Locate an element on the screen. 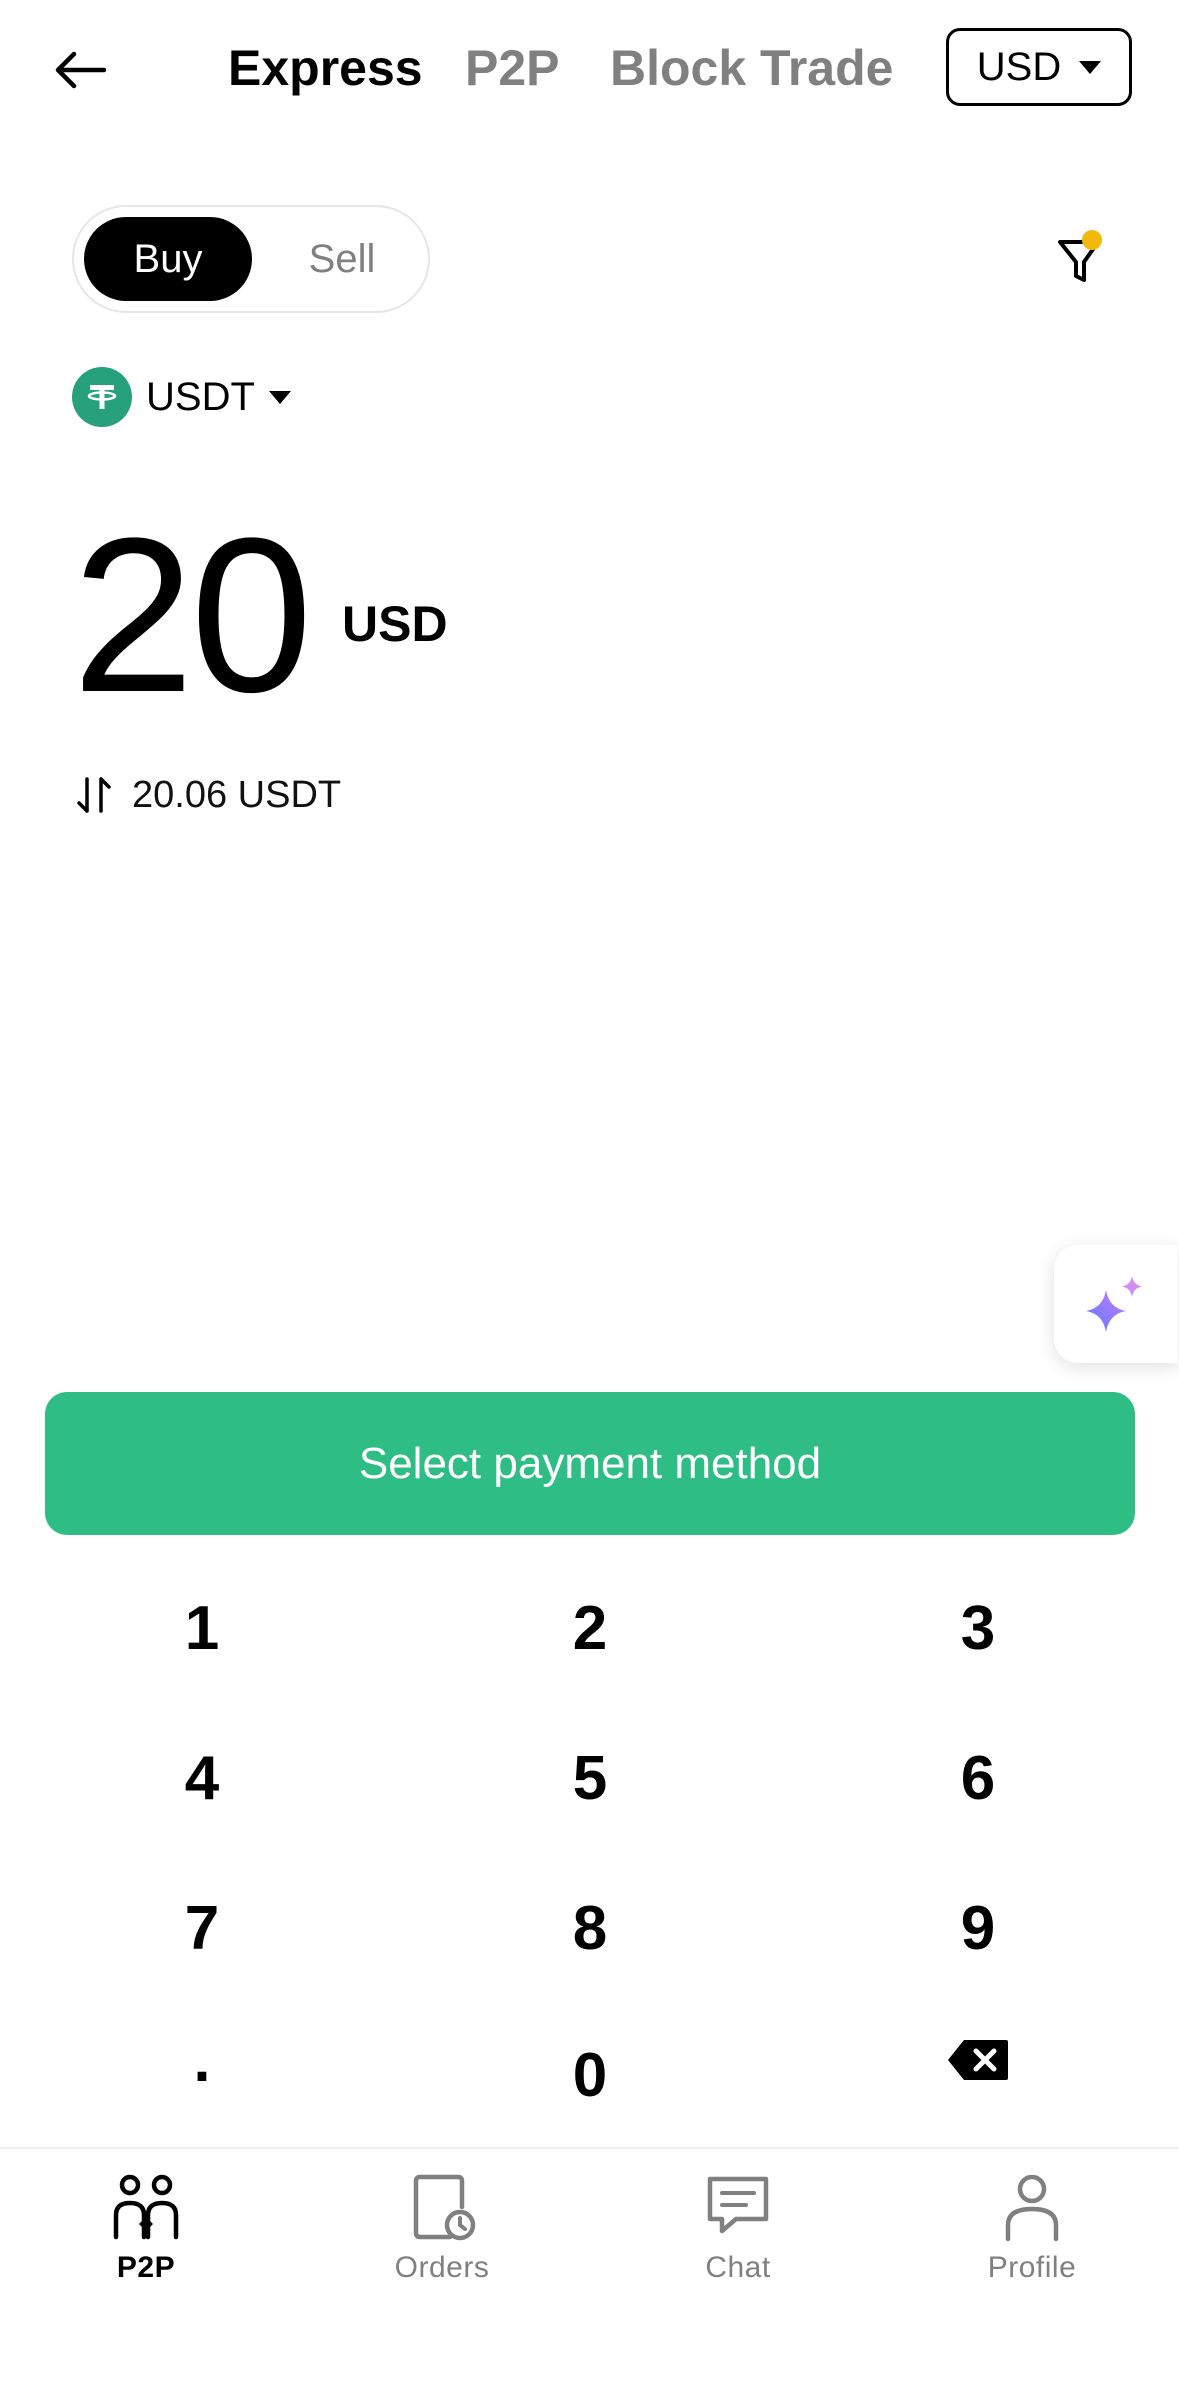 Image resolution: width=1179 pixels, height=2396 pixels. conversion-toggle: 20.06 USDT is located at coordinates (208, 795).